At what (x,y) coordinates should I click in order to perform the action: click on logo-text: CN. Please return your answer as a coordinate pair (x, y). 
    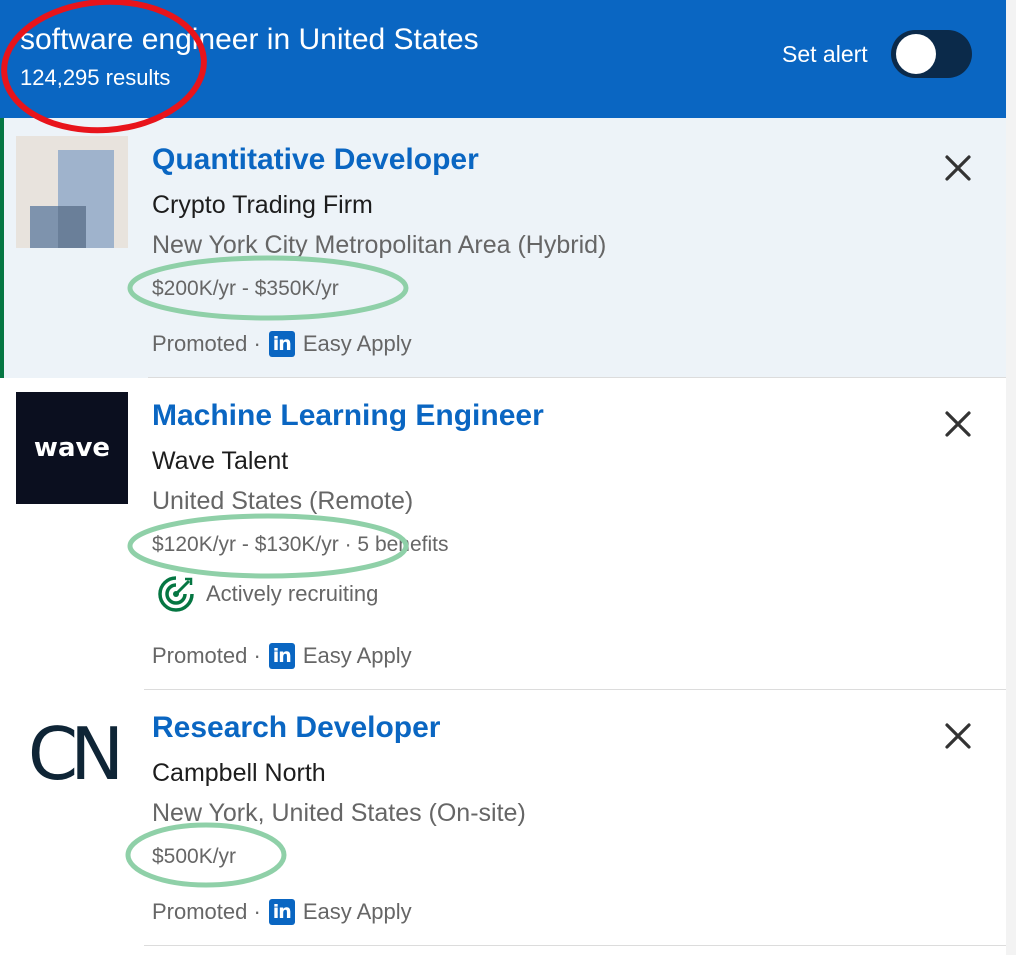
    Looking at the image, I should click on (75, 754).